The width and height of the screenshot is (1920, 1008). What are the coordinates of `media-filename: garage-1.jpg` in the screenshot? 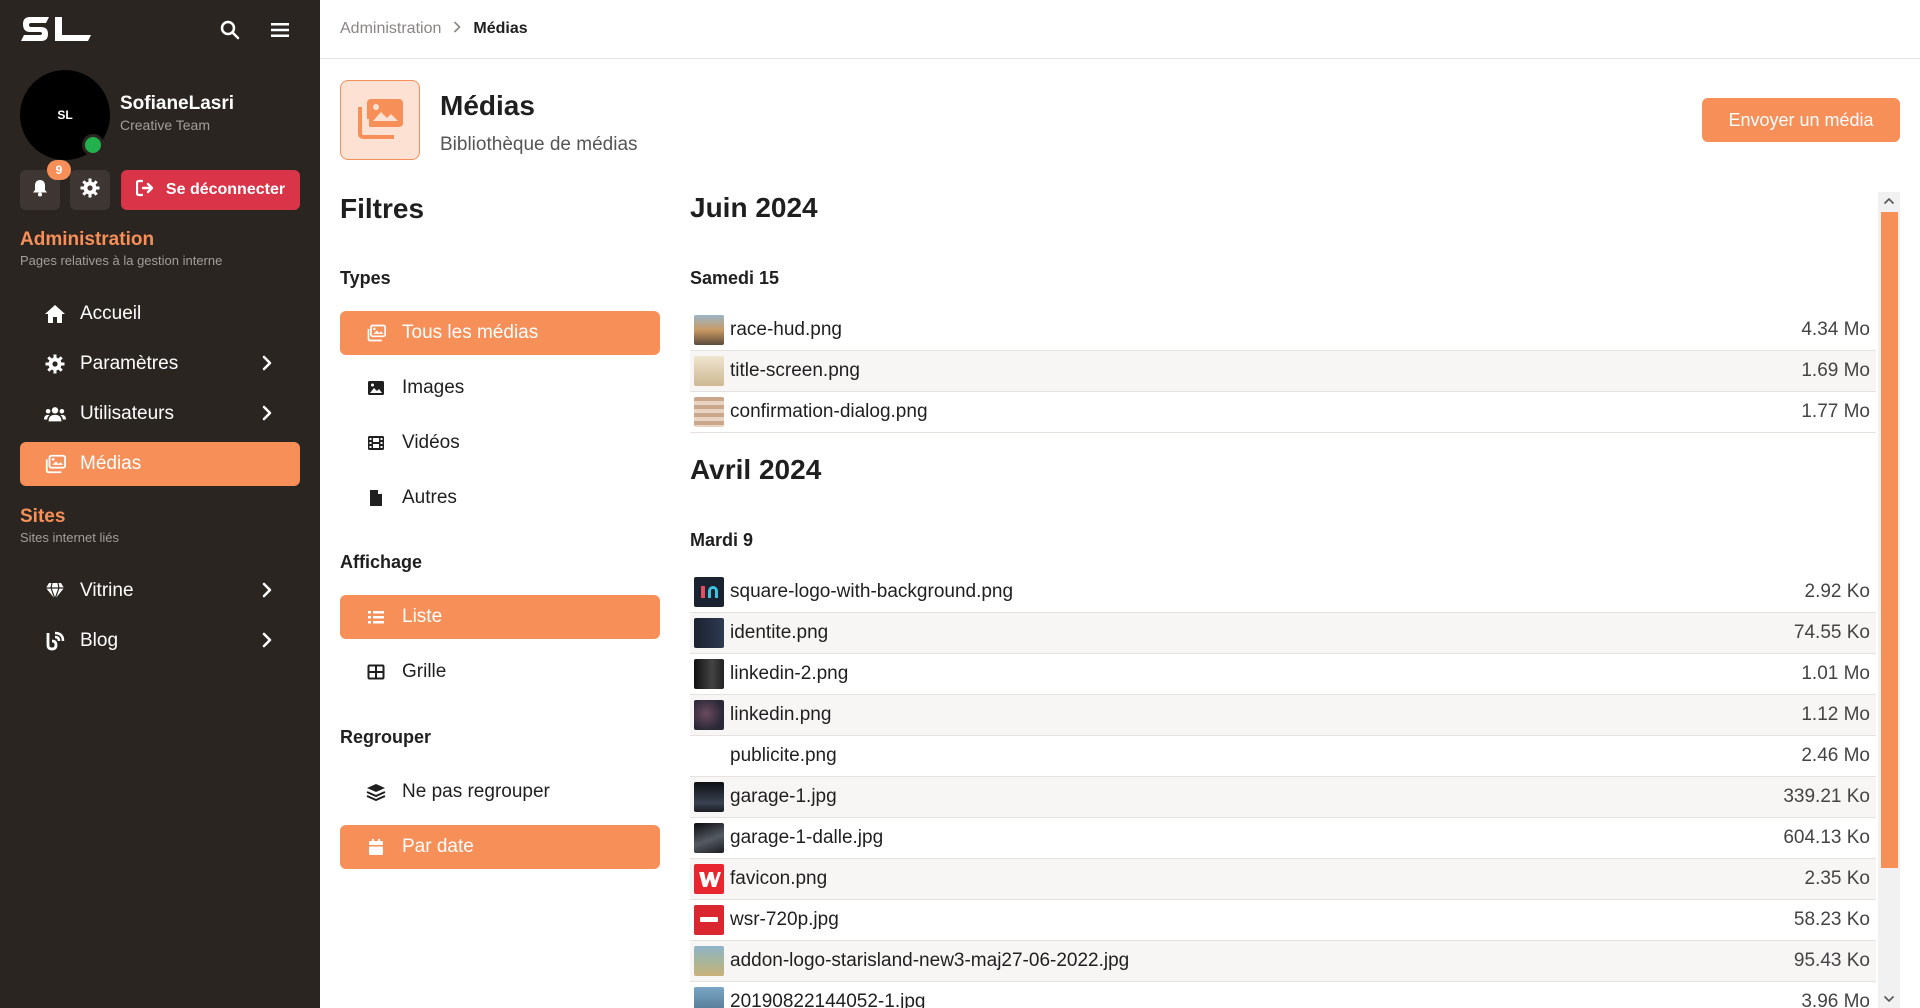 It's located at (783, 796).